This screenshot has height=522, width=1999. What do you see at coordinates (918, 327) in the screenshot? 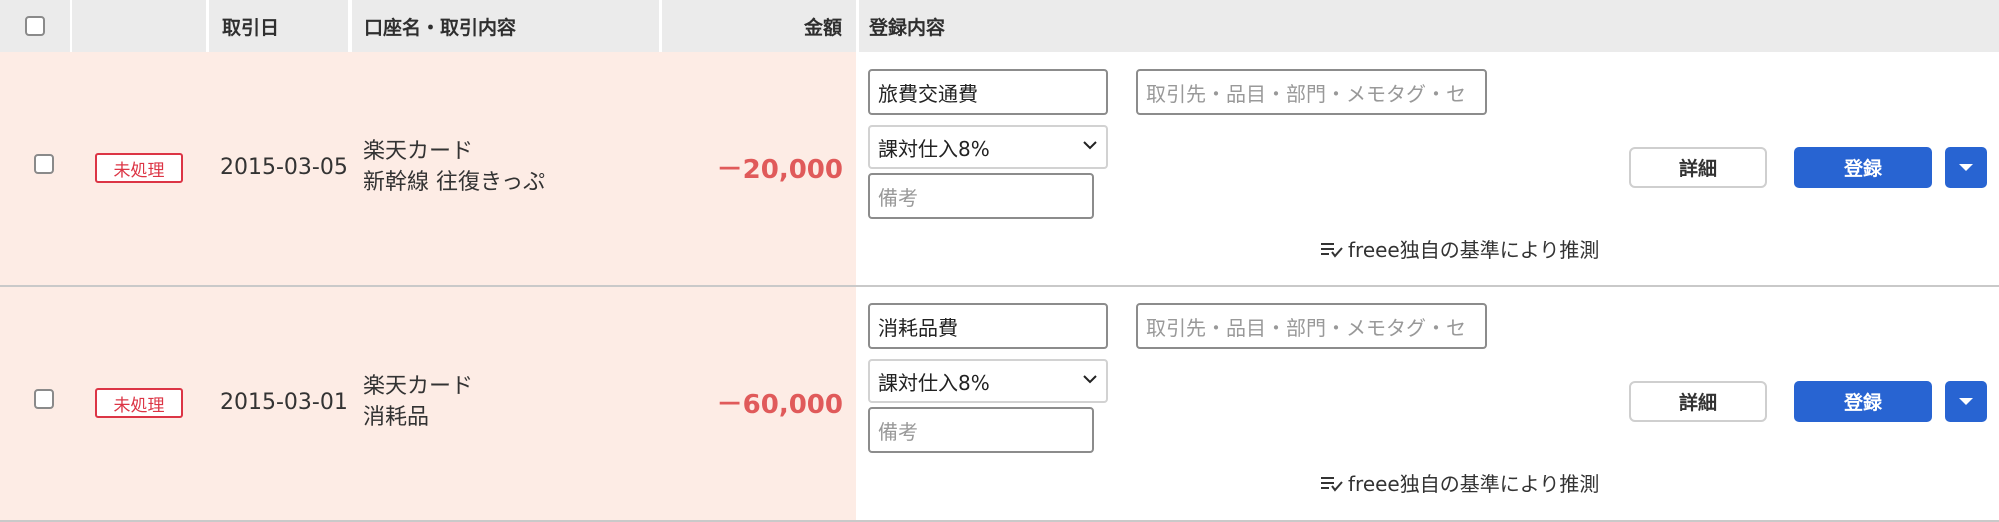
I see `category-value: 消耗品費` at bounding box center [918, 327].